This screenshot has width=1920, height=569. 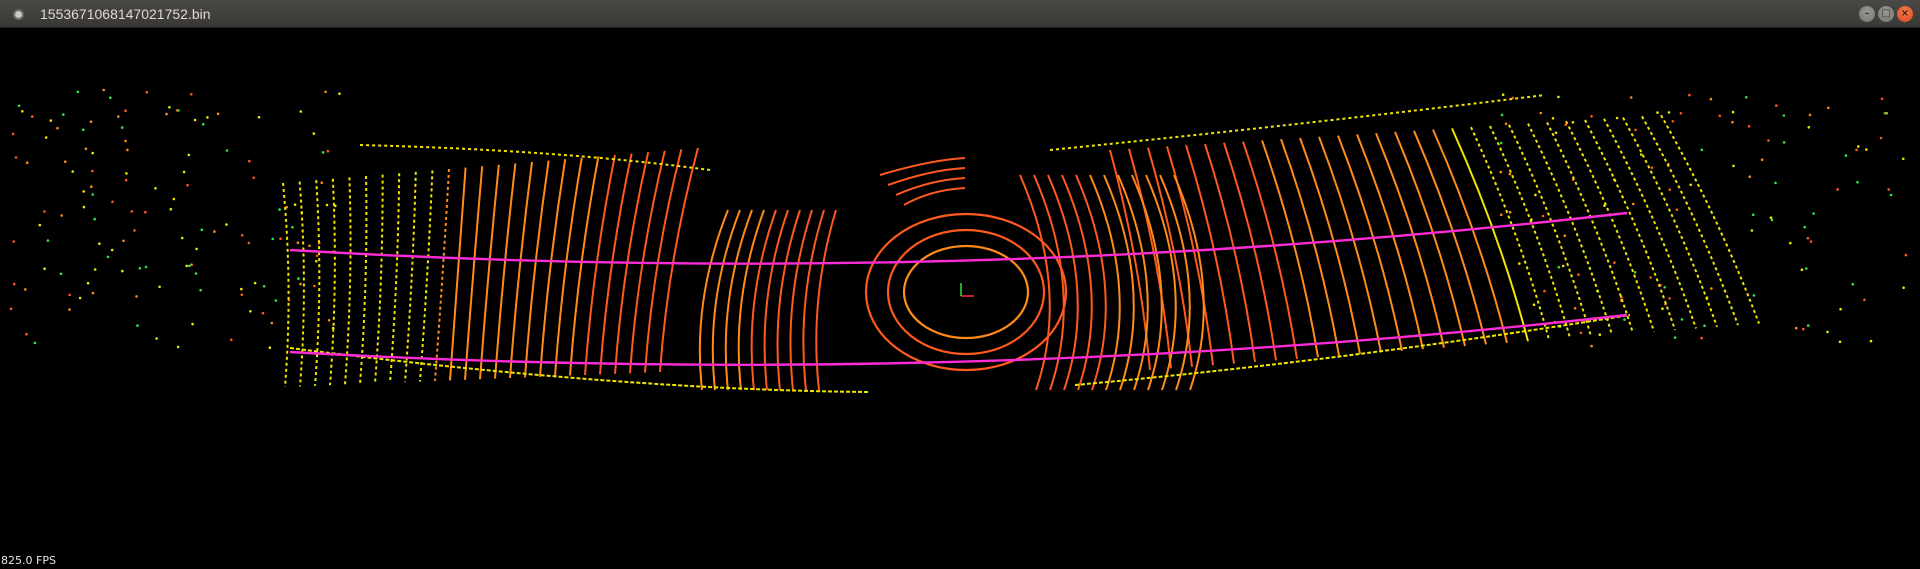 I want to click on minimize-button: –, so click(x=1867, y=14).